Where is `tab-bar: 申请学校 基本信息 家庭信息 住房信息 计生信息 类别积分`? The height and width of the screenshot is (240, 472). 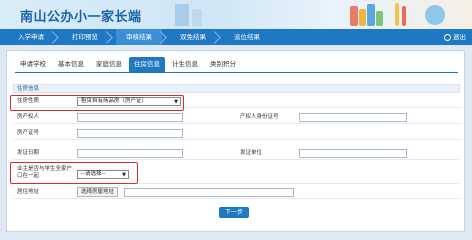
tab-bar: 申请学校 基本信息 家庭信息 住房信息 计生信息 类别积分 is located at coordinates (129, 64).